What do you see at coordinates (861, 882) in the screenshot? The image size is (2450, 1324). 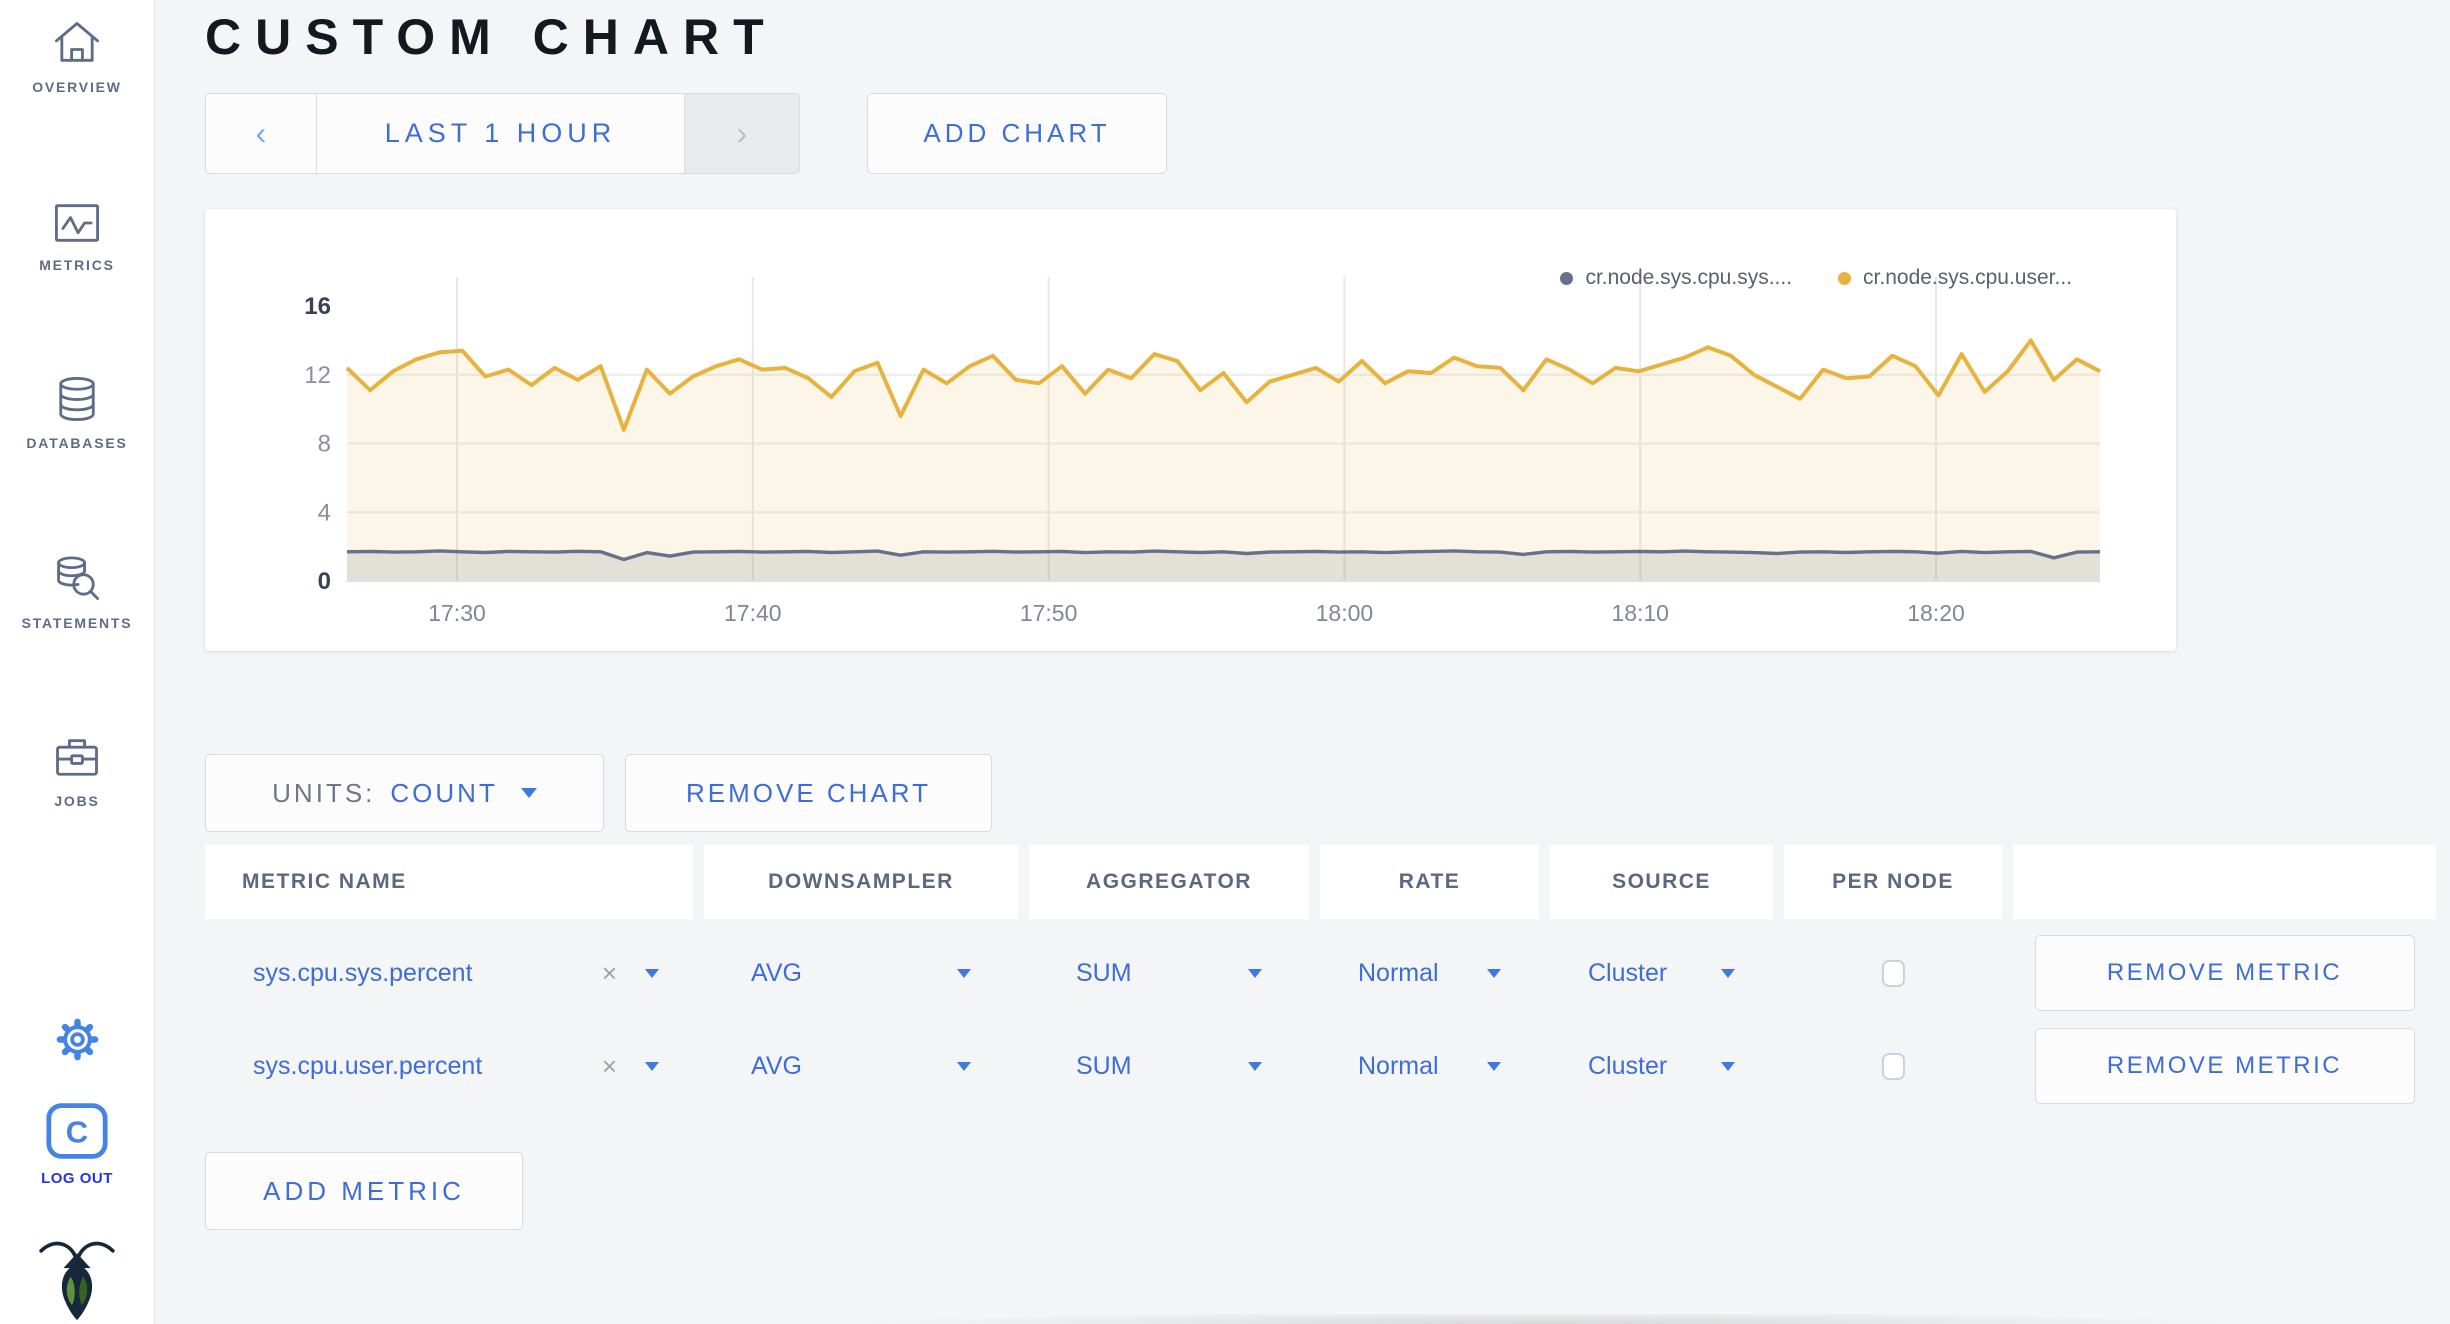 I see `column-header-downsampler: DOWNSAMPLER` at bounding box center [861, 882].